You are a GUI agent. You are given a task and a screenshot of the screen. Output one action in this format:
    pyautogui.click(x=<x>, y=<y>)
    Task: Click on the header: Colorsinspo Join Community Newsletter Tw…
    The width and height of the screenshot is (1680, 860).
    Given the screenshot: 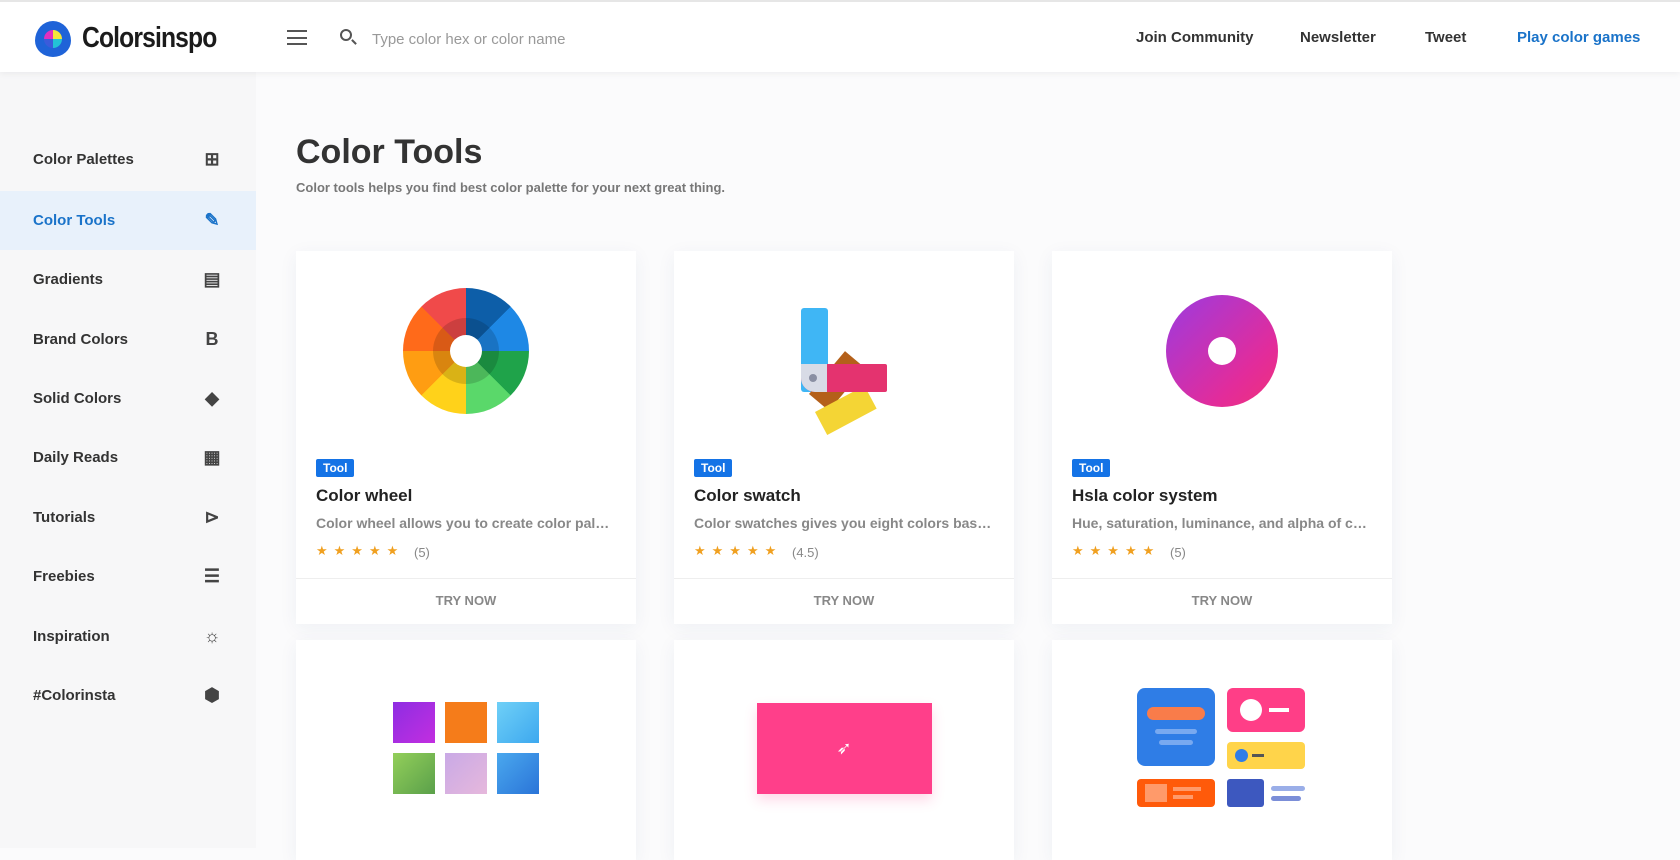 What is the action you would take?
    pyautogui.click(x=840, y=36)
    